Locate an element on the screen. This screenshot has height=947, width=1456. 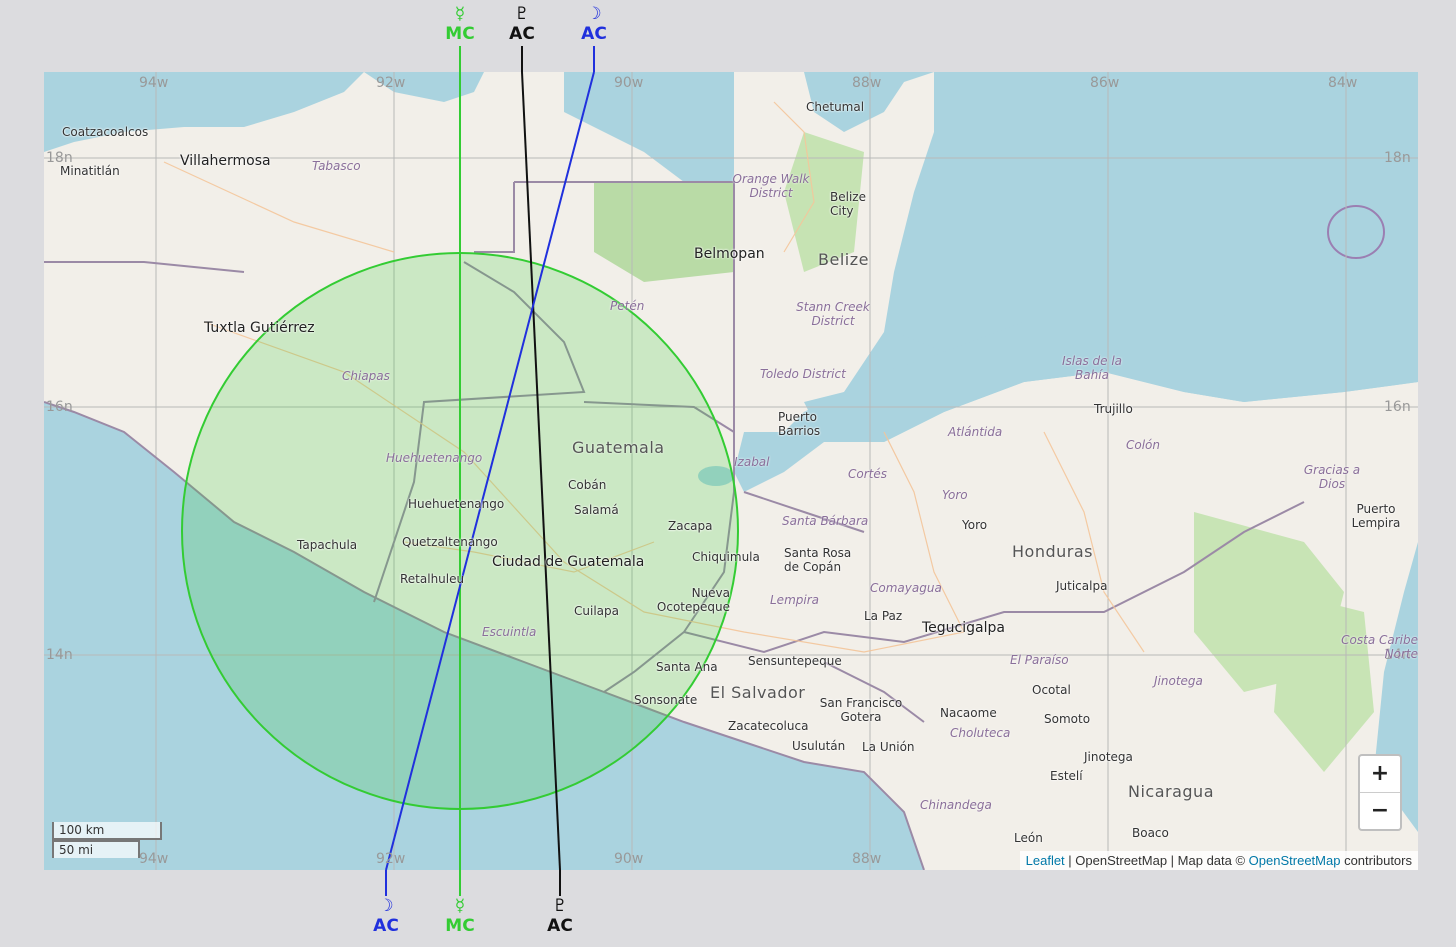
city-label: Estelí is located at coordinates (1066, 776).